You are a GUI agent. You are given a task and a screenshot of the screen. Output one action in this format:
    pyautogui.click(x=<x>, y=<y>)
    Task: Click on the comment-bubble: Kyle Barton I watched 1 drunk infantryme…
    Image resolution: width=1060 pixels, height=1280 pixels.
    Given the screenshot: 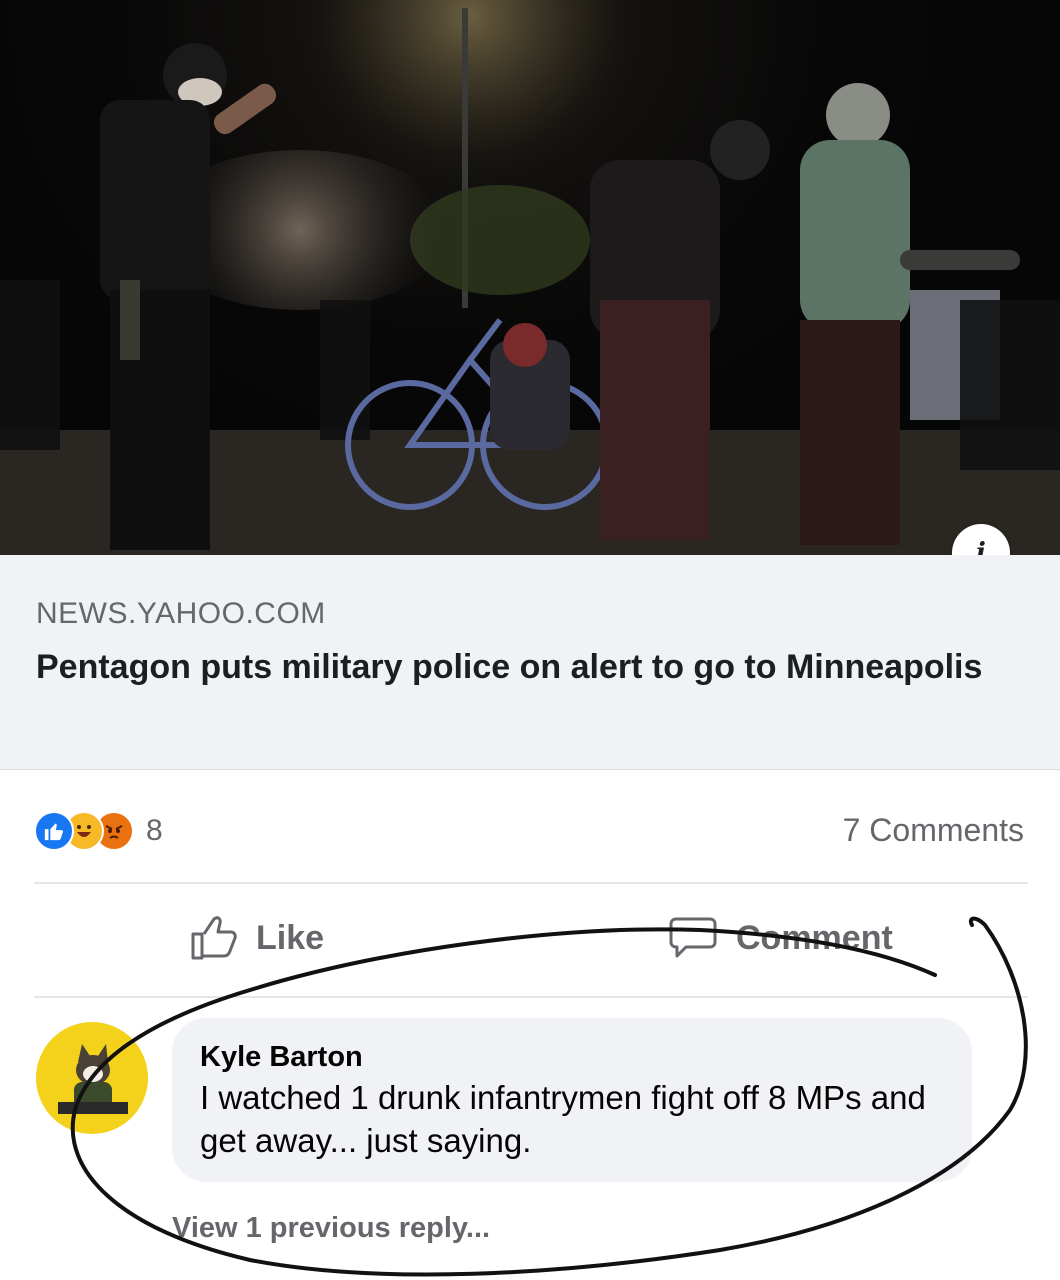 What is the action you would take?
    pyautogui.click(x=572, y=1100)
    